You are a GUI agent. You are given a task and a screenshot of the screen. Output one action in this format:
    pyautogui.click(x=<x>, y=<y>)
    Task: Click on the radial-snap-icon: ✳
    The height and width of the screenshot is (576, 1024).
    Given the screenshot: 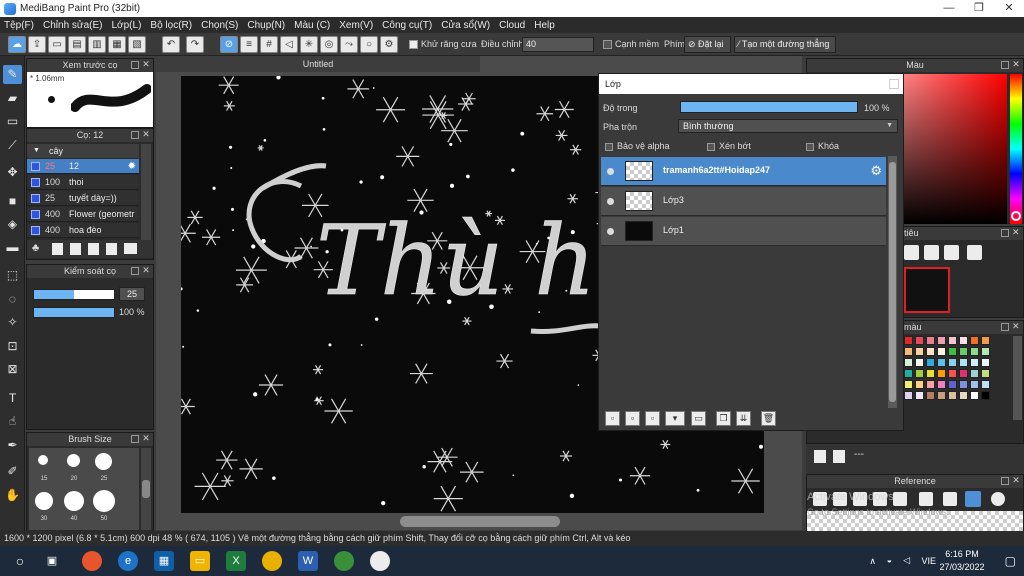 What is the action you would take?
    pyautogui.click(x=309, y=44)
    